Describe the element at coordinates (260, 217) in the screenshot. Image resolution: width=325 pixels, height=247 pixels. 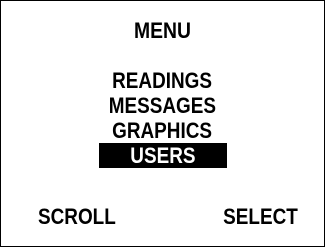
I see `select-softkey: SELECT` at that location.